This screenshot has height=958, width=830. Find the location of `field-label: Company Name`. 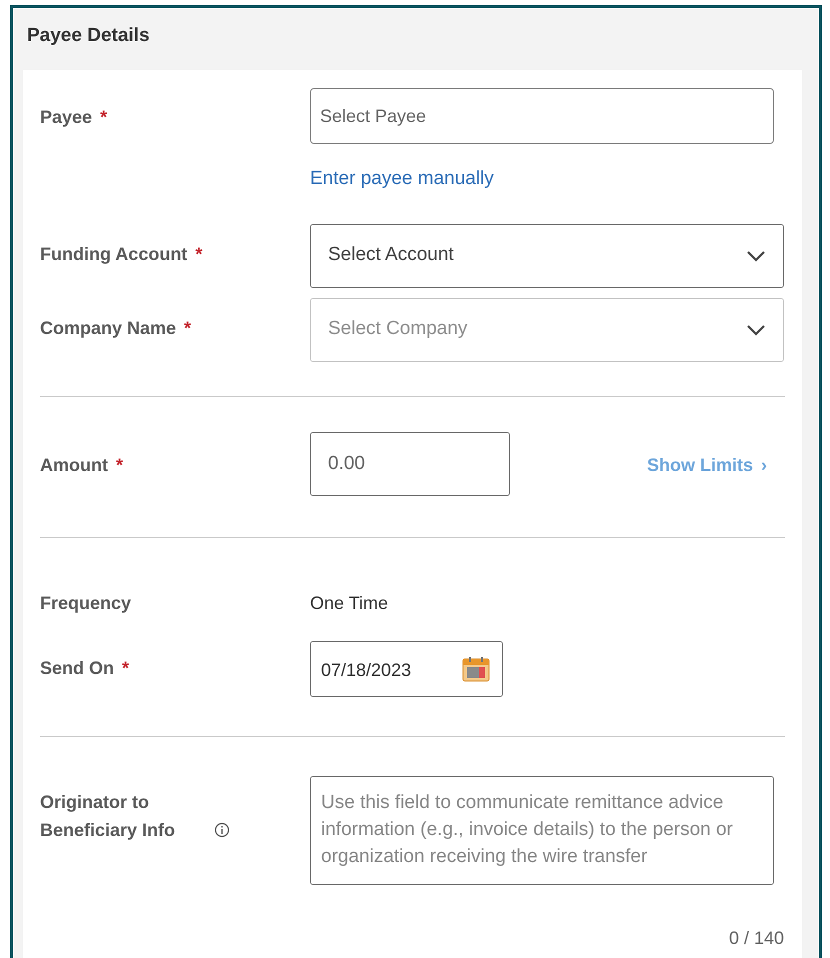

field-label: Company Name is located at coordinates (108, 328).